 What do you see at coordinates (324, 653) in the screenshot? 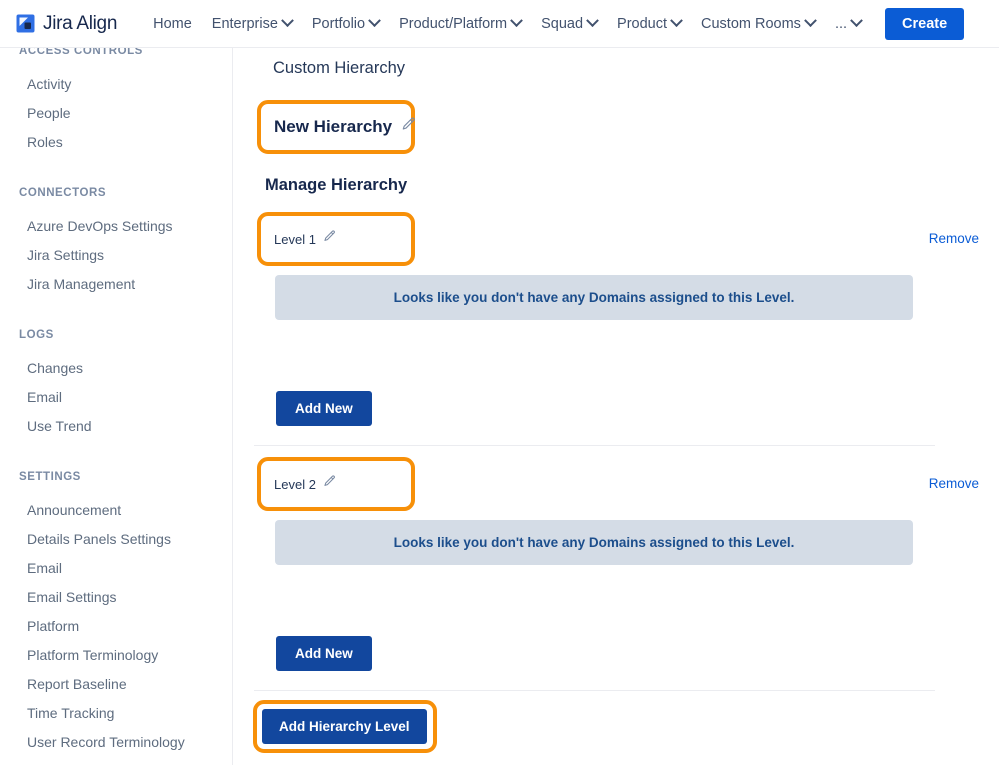
I see `add-new-domain-button-2: Add New` at bounding box center [324, 653].